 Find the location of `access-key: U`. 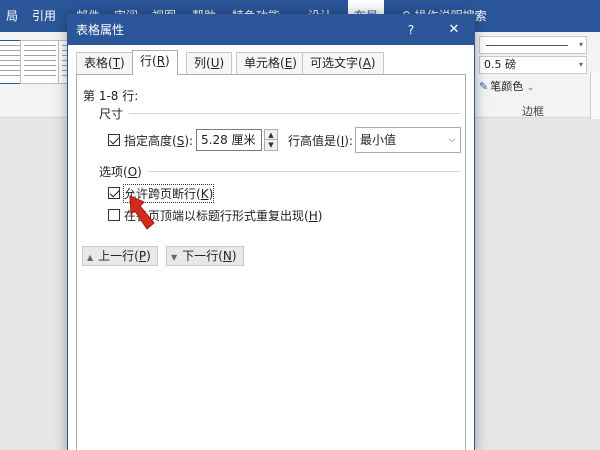

access-key: U is located at coordinates (215, 63).